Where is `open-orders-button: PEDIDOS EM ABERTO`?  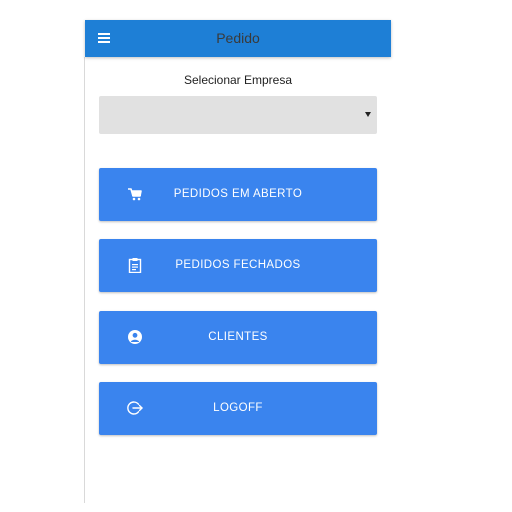 open-orders-button: PEDIDOS EM ABERTO is located at coordinates (238, 194).